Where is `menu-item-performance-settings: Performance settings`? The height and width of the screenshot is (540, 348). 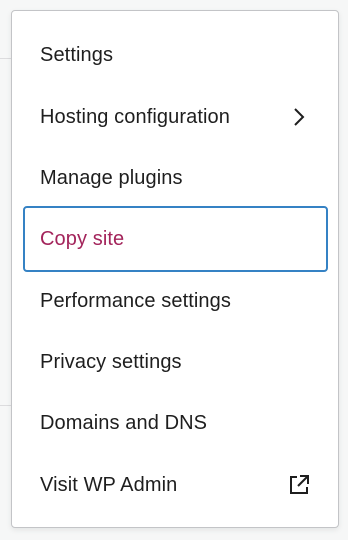 menu-item-performance-settings: Performance settings is located at coordinates (175, 301).